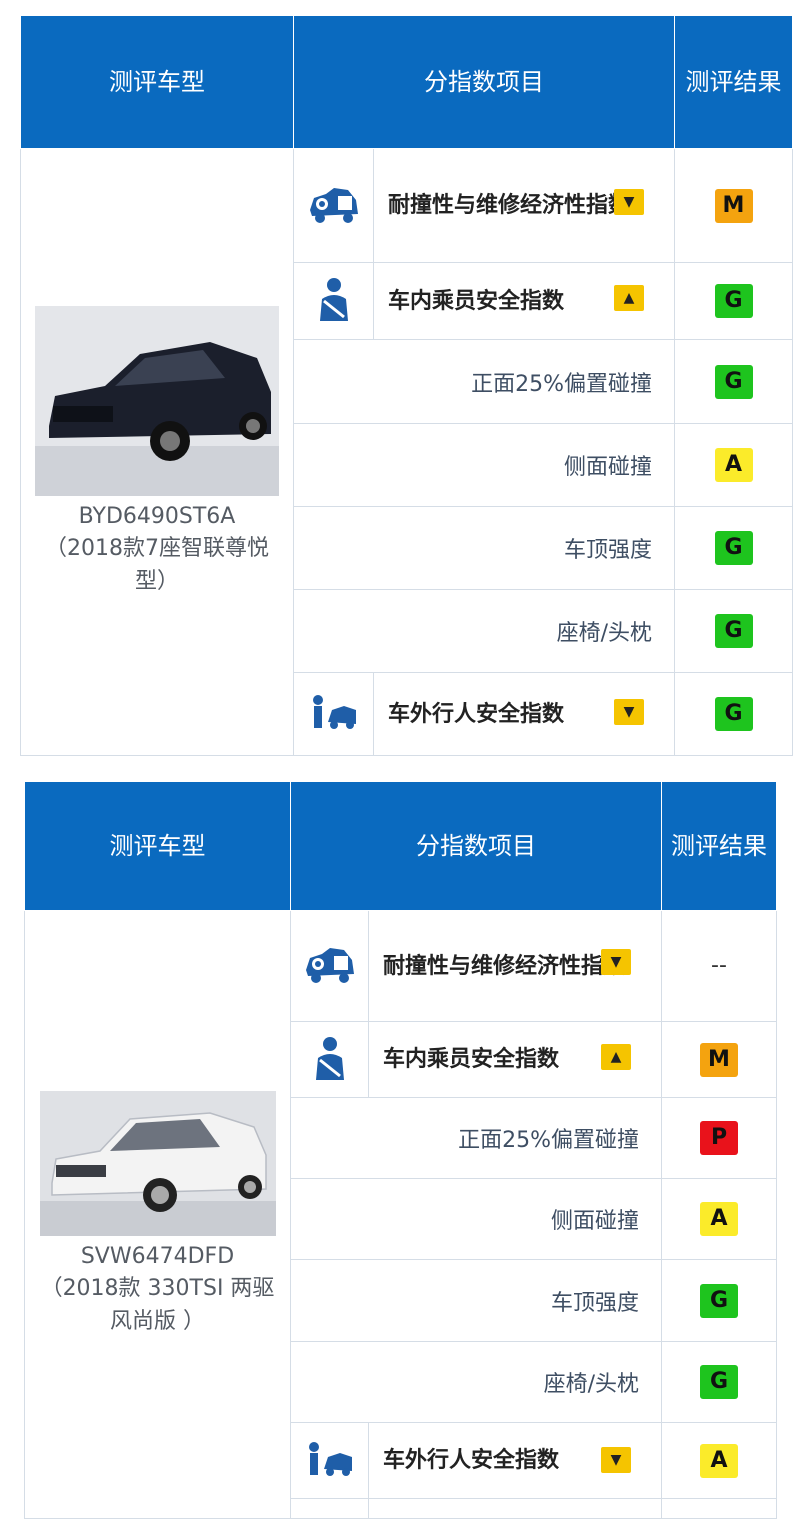 Image resolution: width=800 pixels, height=1519 pixels. I want to click on model-code: SVW6474DFD, so click(157, 1256).